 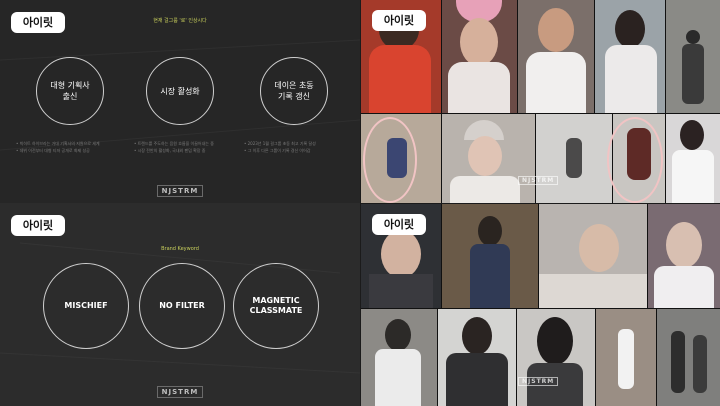 What do you see at coordinates (684, 256) in the screenshot?
I see `photo-portrait-right` at bounding box center [684, 256].